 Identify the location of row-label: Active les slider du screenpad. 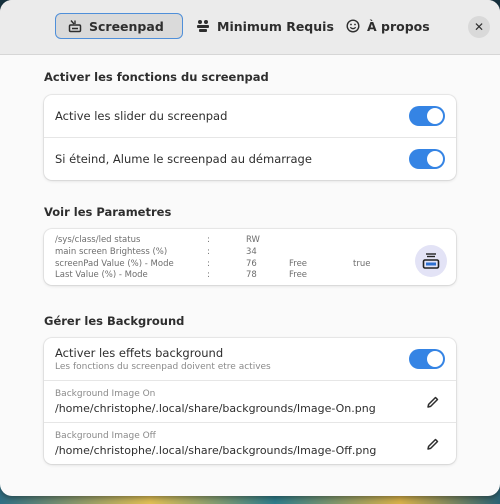
(141, 116).